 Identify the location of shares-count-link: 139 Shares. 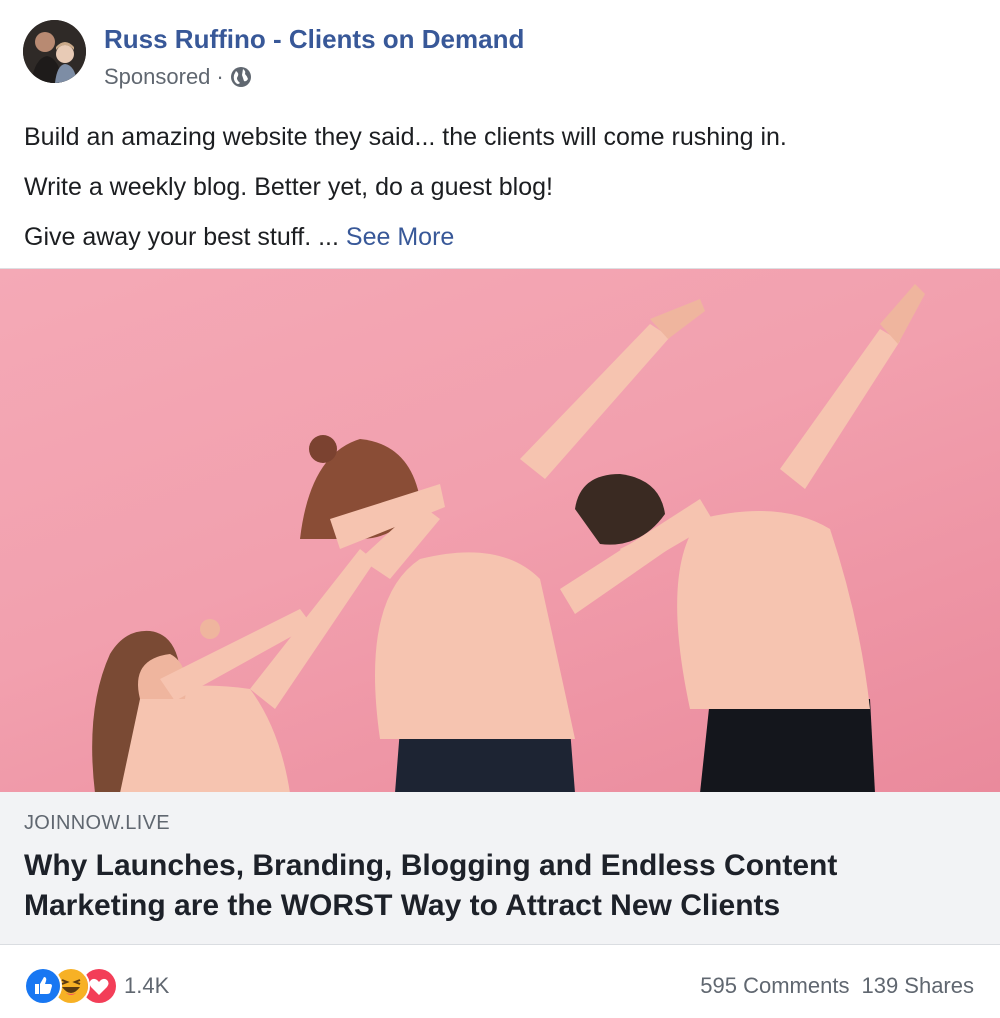
(917, 985).